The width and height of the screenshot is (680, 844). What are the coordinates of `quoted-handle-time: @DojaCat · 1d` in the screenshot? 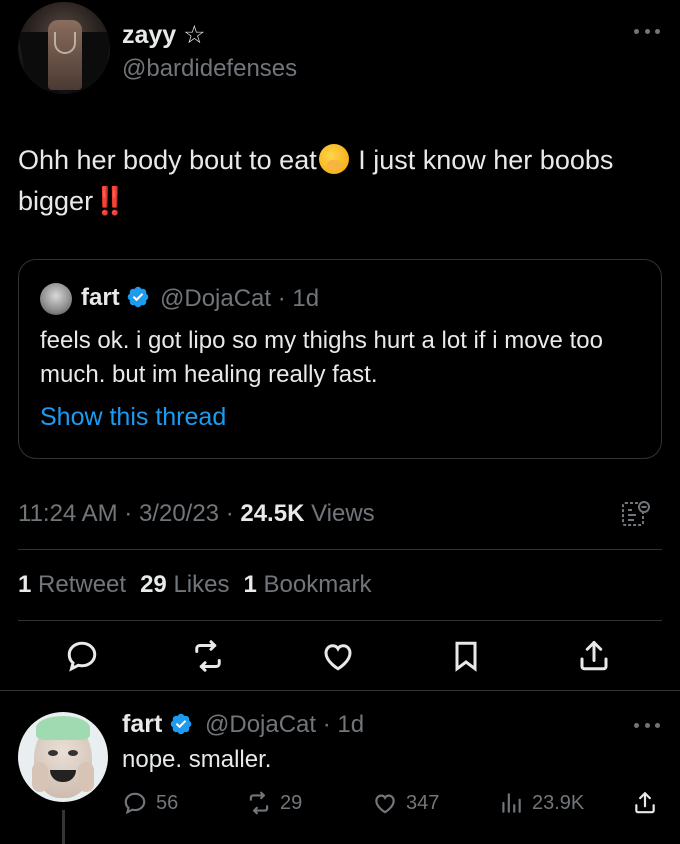 It's located at (240, 298).